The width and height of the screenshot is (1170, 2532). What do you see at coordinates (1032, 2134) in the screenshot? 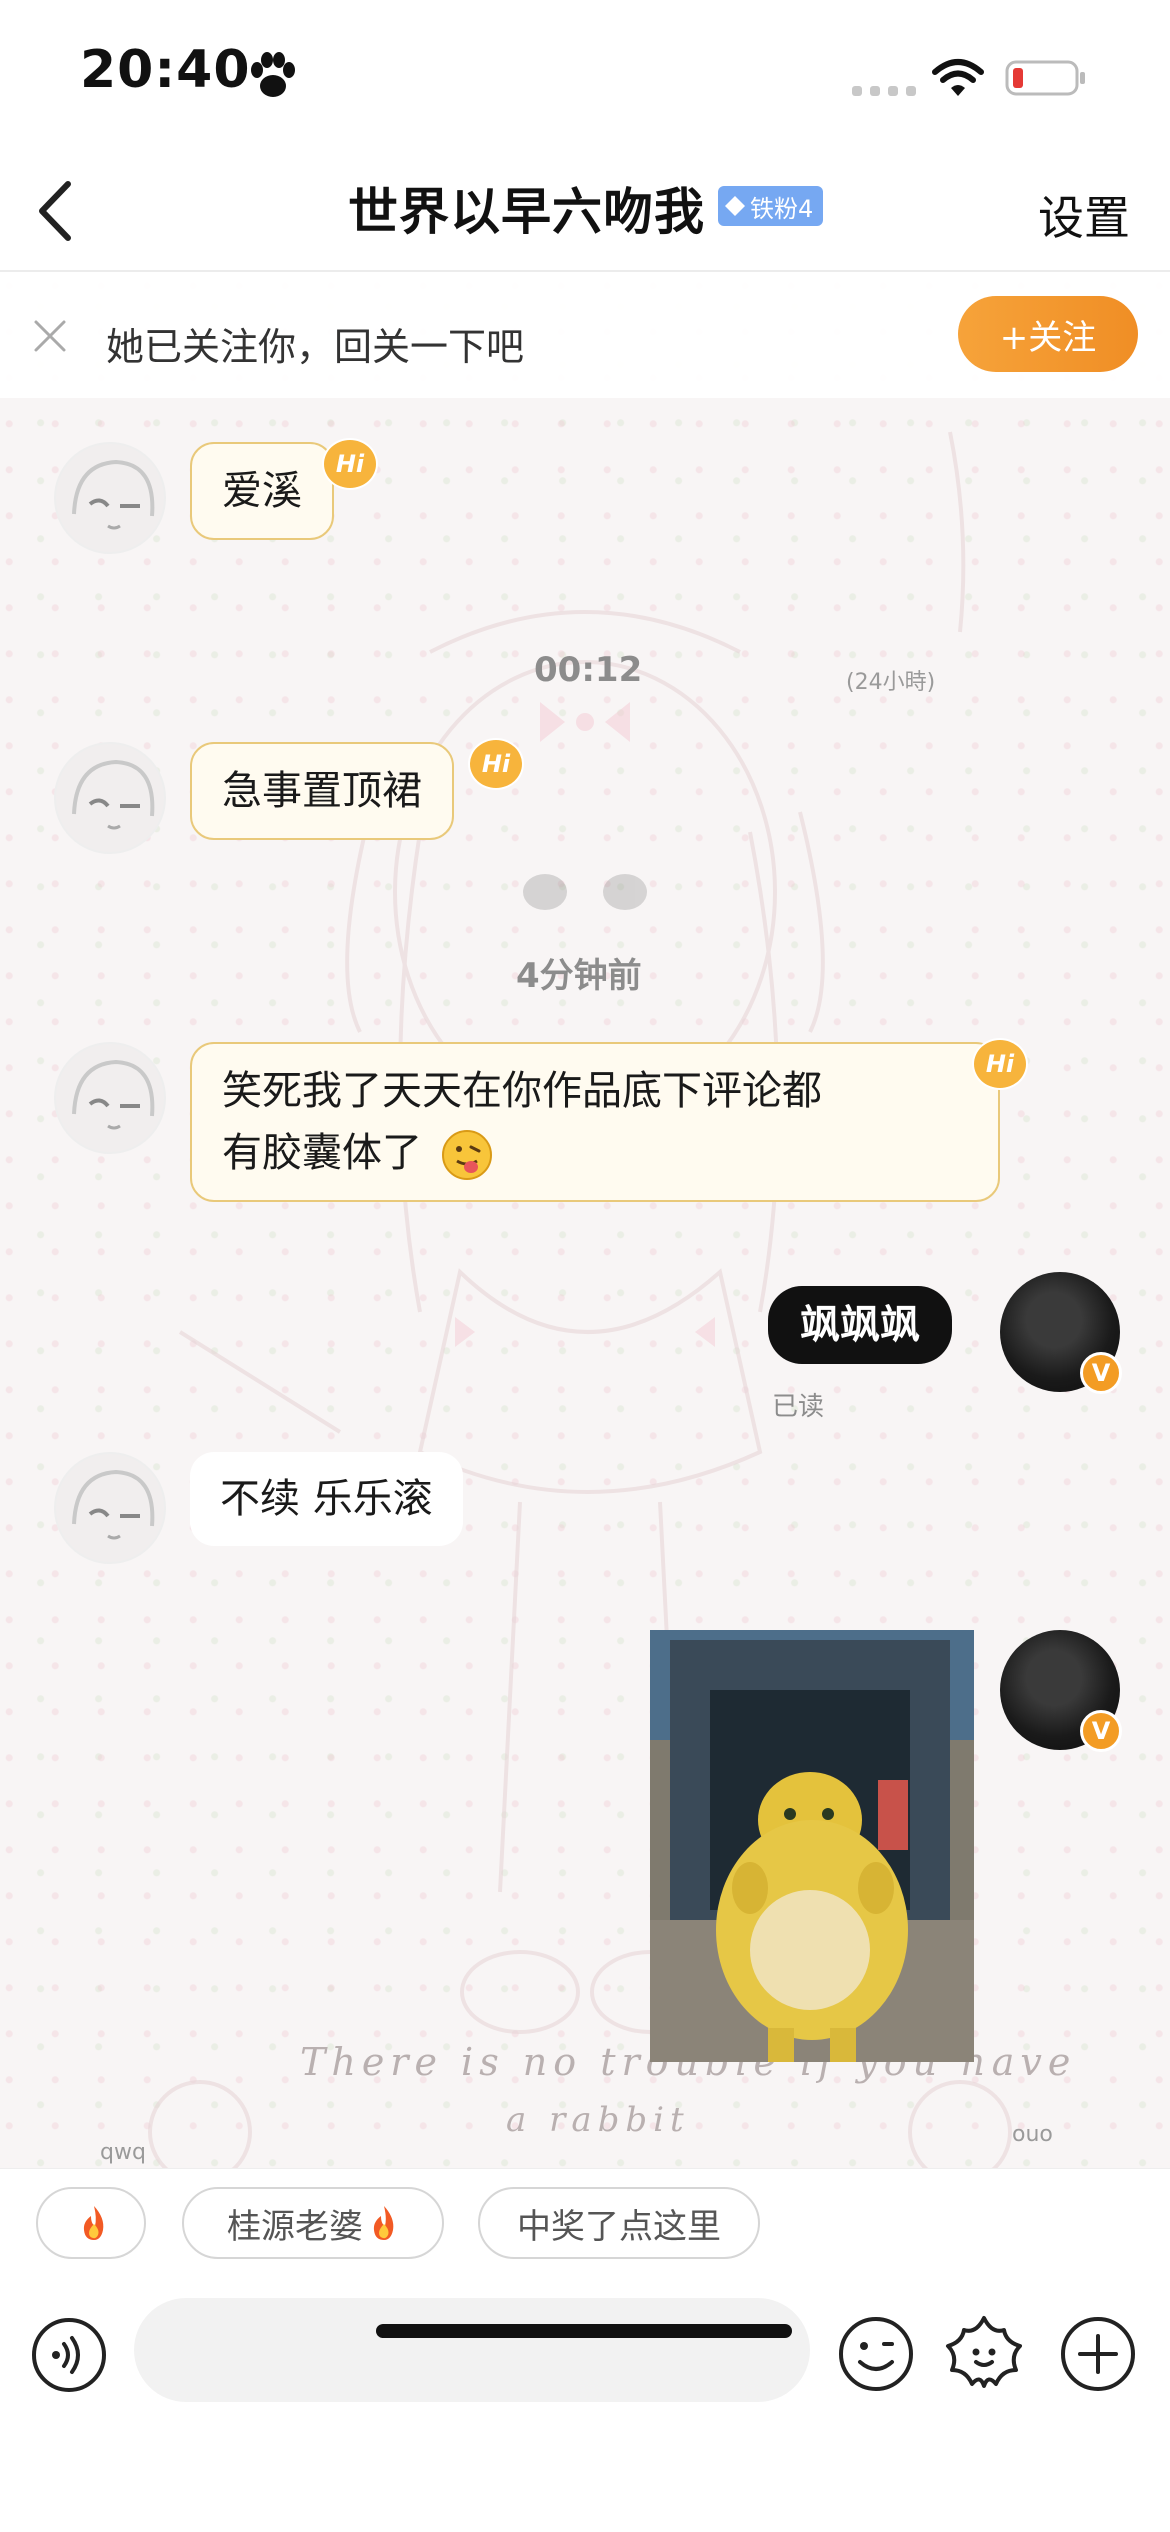
I see `background-tag-right: ouo` at bounding box center [1032, 2134].